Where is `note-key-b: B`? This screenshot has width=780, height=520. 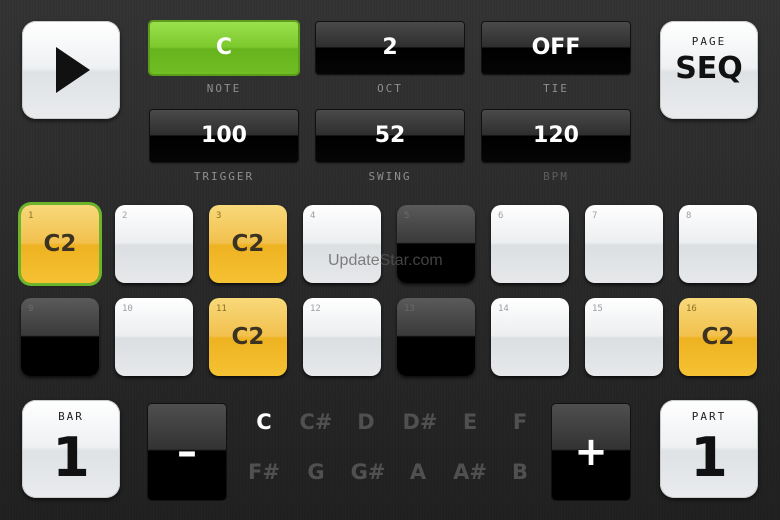
note-key-b: B is located at coordinates (520, 472).